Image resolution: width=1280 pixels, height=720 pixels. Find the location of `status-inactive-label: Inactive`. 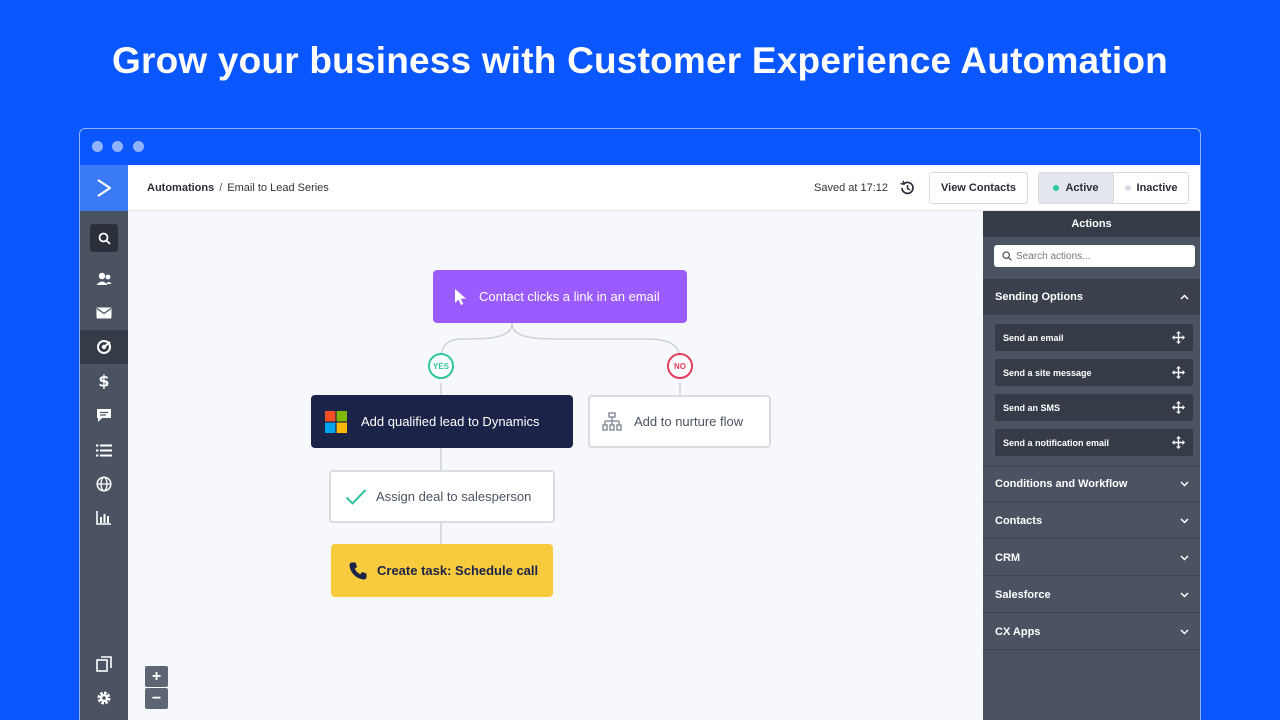

status-inactive-label: Inactive is located at coordinates (1157, 188).